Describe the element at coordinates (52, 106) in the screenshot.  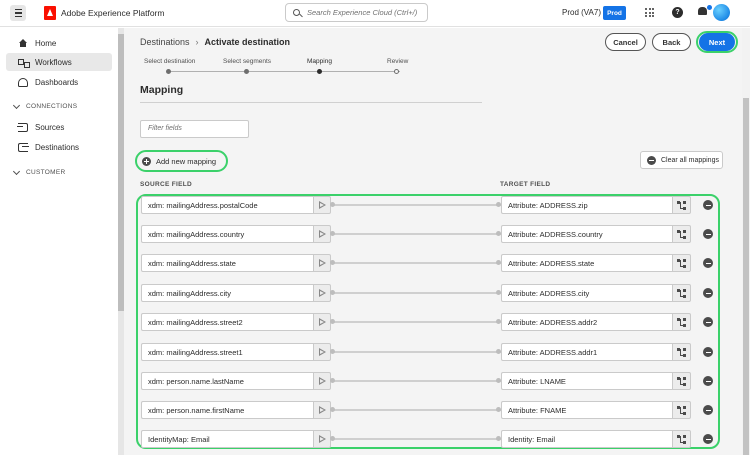
I see `section-label: CONNECTIONS` at that location.